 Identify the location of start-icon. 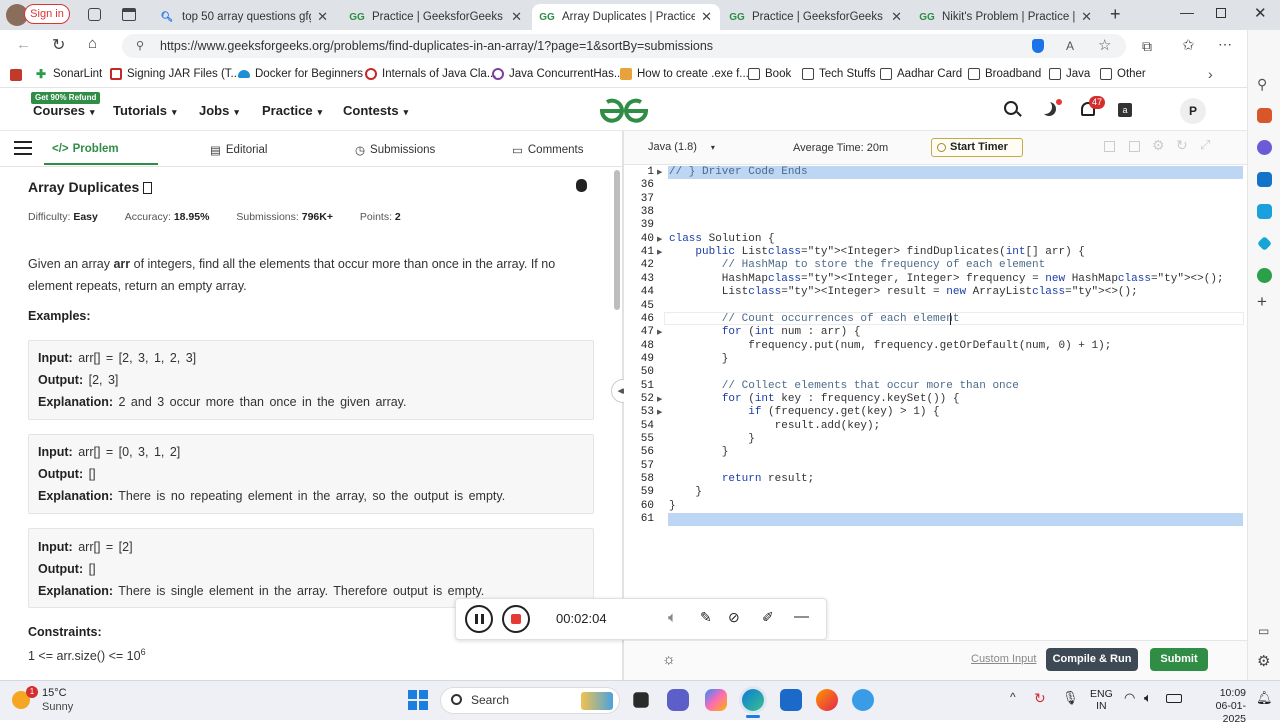
(418, 700).